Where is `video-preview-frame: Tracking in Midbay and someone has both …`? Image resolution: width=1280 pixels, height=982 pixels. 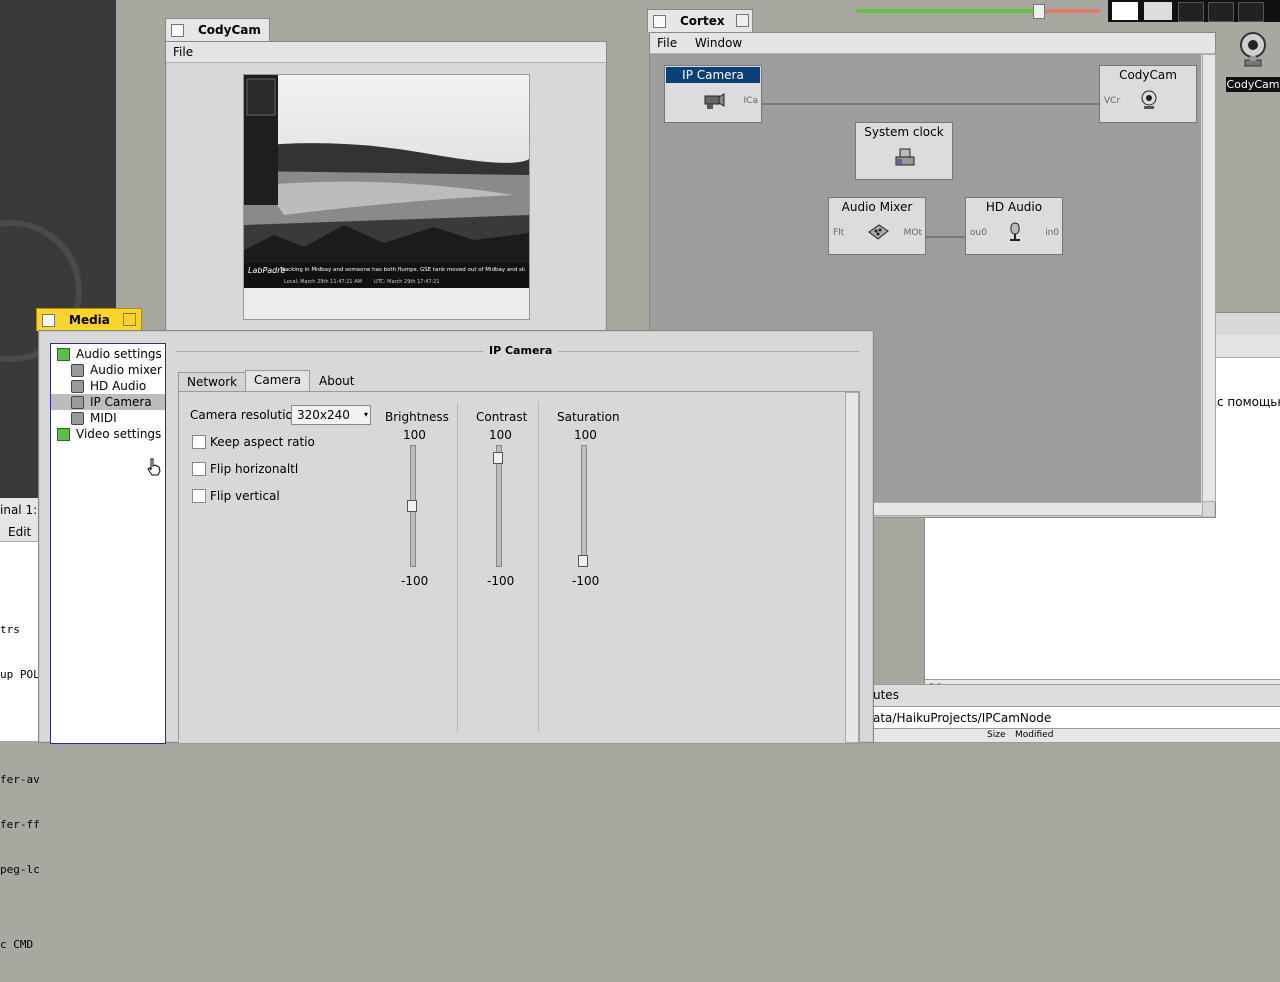
video-preview-frame: Tracking in Midbay and someone has both … is located at coordinates (386, 197).